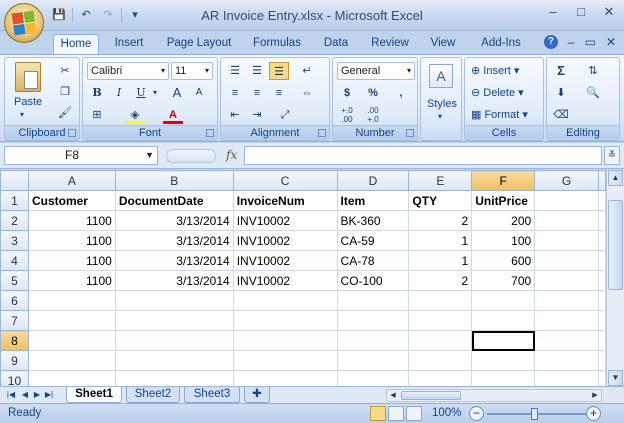  What do you see at coordinates (71, 378) in the screenshot?
I see `cell-a10` at bounding box center [71, 378].